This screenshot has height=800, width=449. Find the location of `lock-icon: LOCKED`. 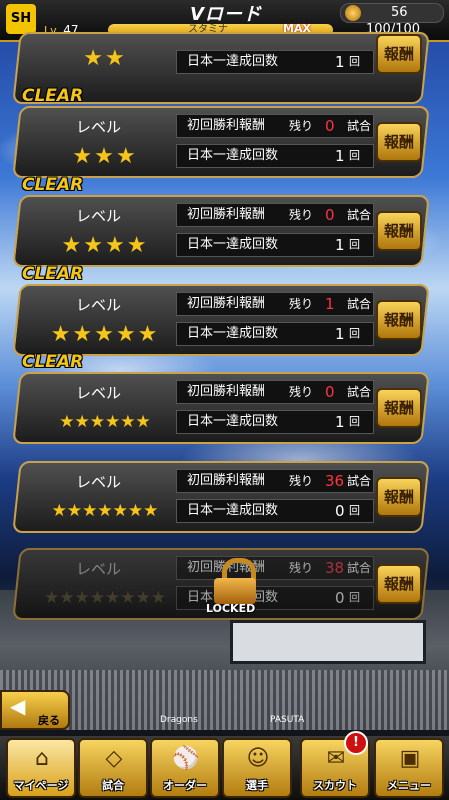

lock-icon: LOCKED is located at coordinates (235, 586).